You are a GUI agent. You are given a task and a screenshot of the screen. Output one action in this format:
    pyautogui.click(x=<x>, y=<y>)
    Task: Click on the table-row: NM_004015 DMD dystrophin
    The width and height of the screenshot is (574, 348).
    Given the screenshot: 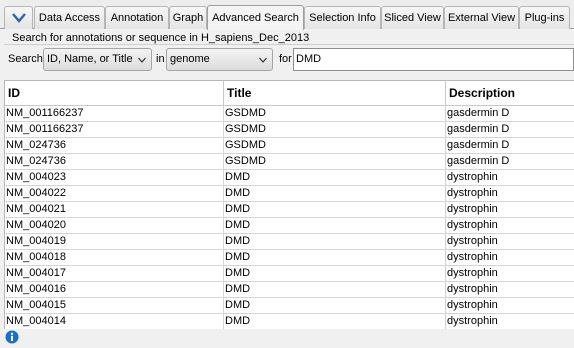 What is the action you would take?
    pyautogui.click(x=289, y=306)
    